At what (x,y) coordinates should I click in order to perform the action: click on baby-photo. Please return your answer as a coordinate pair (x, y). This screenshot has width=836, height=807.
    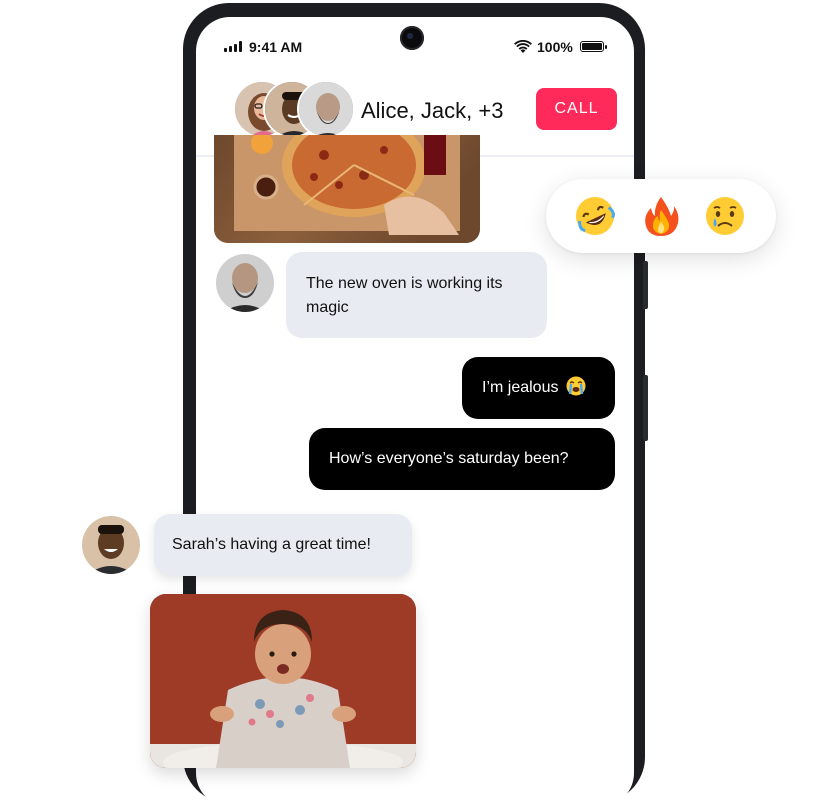
    Looking at the image, I should click on (283, 681).